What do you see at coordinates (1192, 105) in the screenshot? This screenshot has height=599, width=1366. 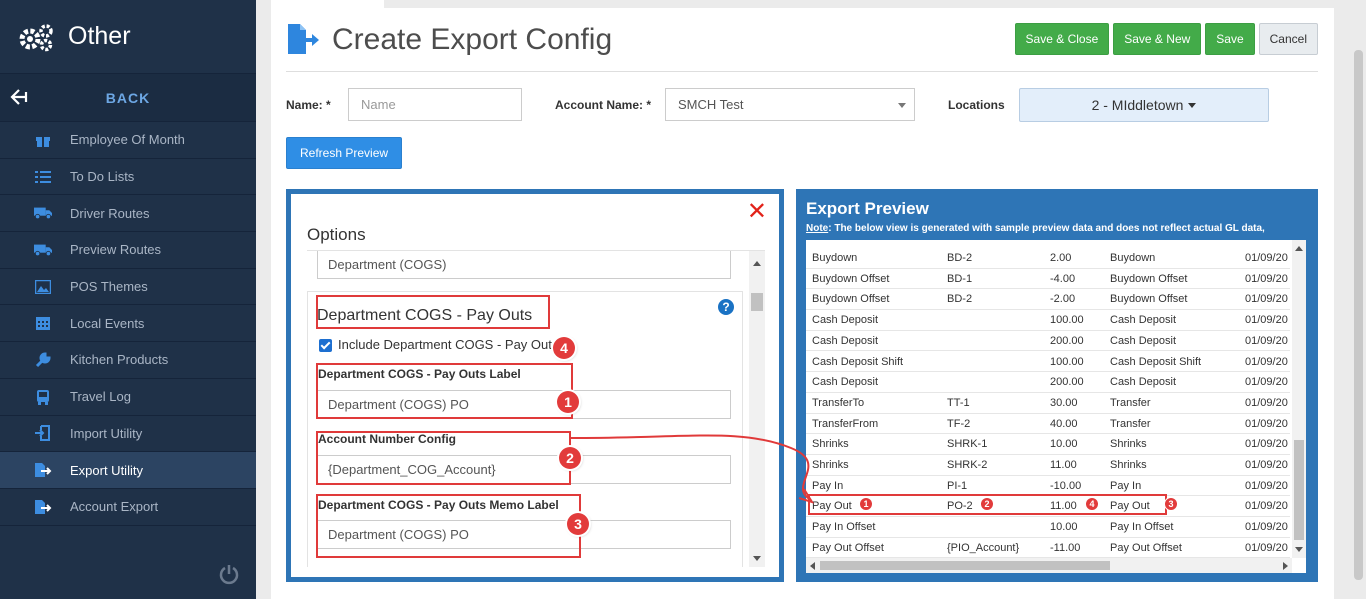 I see `caret-down-icon` at bounding box center [1192, 105].